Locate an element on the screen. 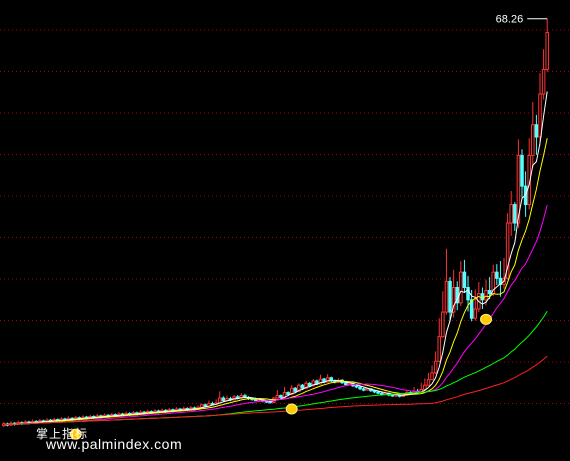 The width and height of the screenshot is (570, 461). high-price-callout: 68.26 is located at coordinates (522, 20).